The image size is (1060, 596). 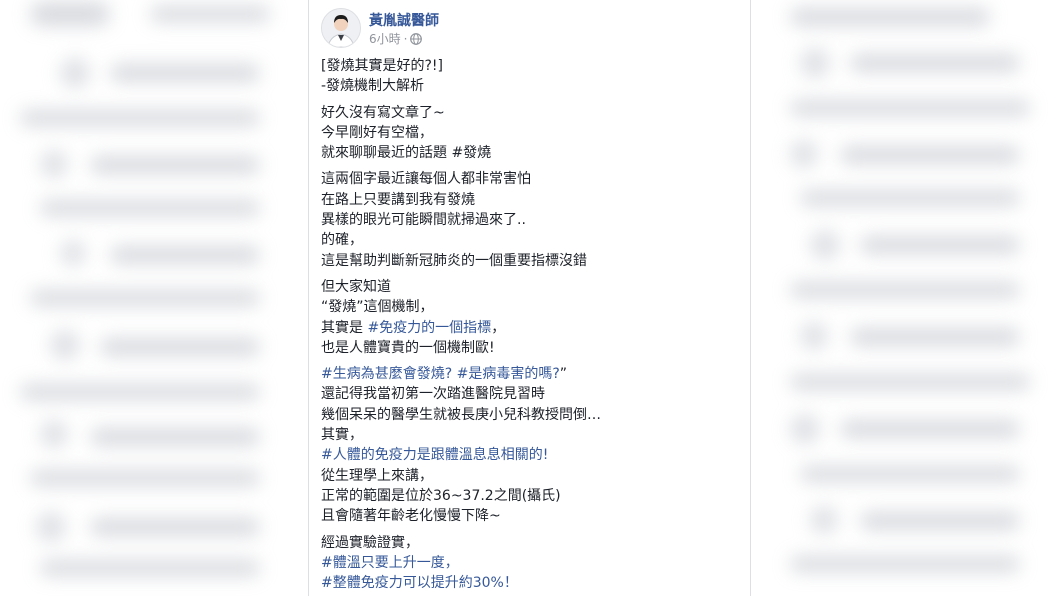 I want to click on post-line: 其實是 #免疫力的一個指標，, so click(x=531, y=328).